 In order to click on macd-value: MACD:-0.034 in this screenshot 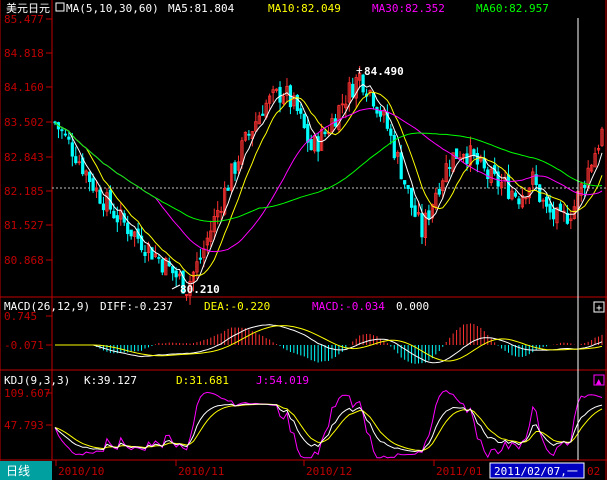, I will do `click(348, 306)`.